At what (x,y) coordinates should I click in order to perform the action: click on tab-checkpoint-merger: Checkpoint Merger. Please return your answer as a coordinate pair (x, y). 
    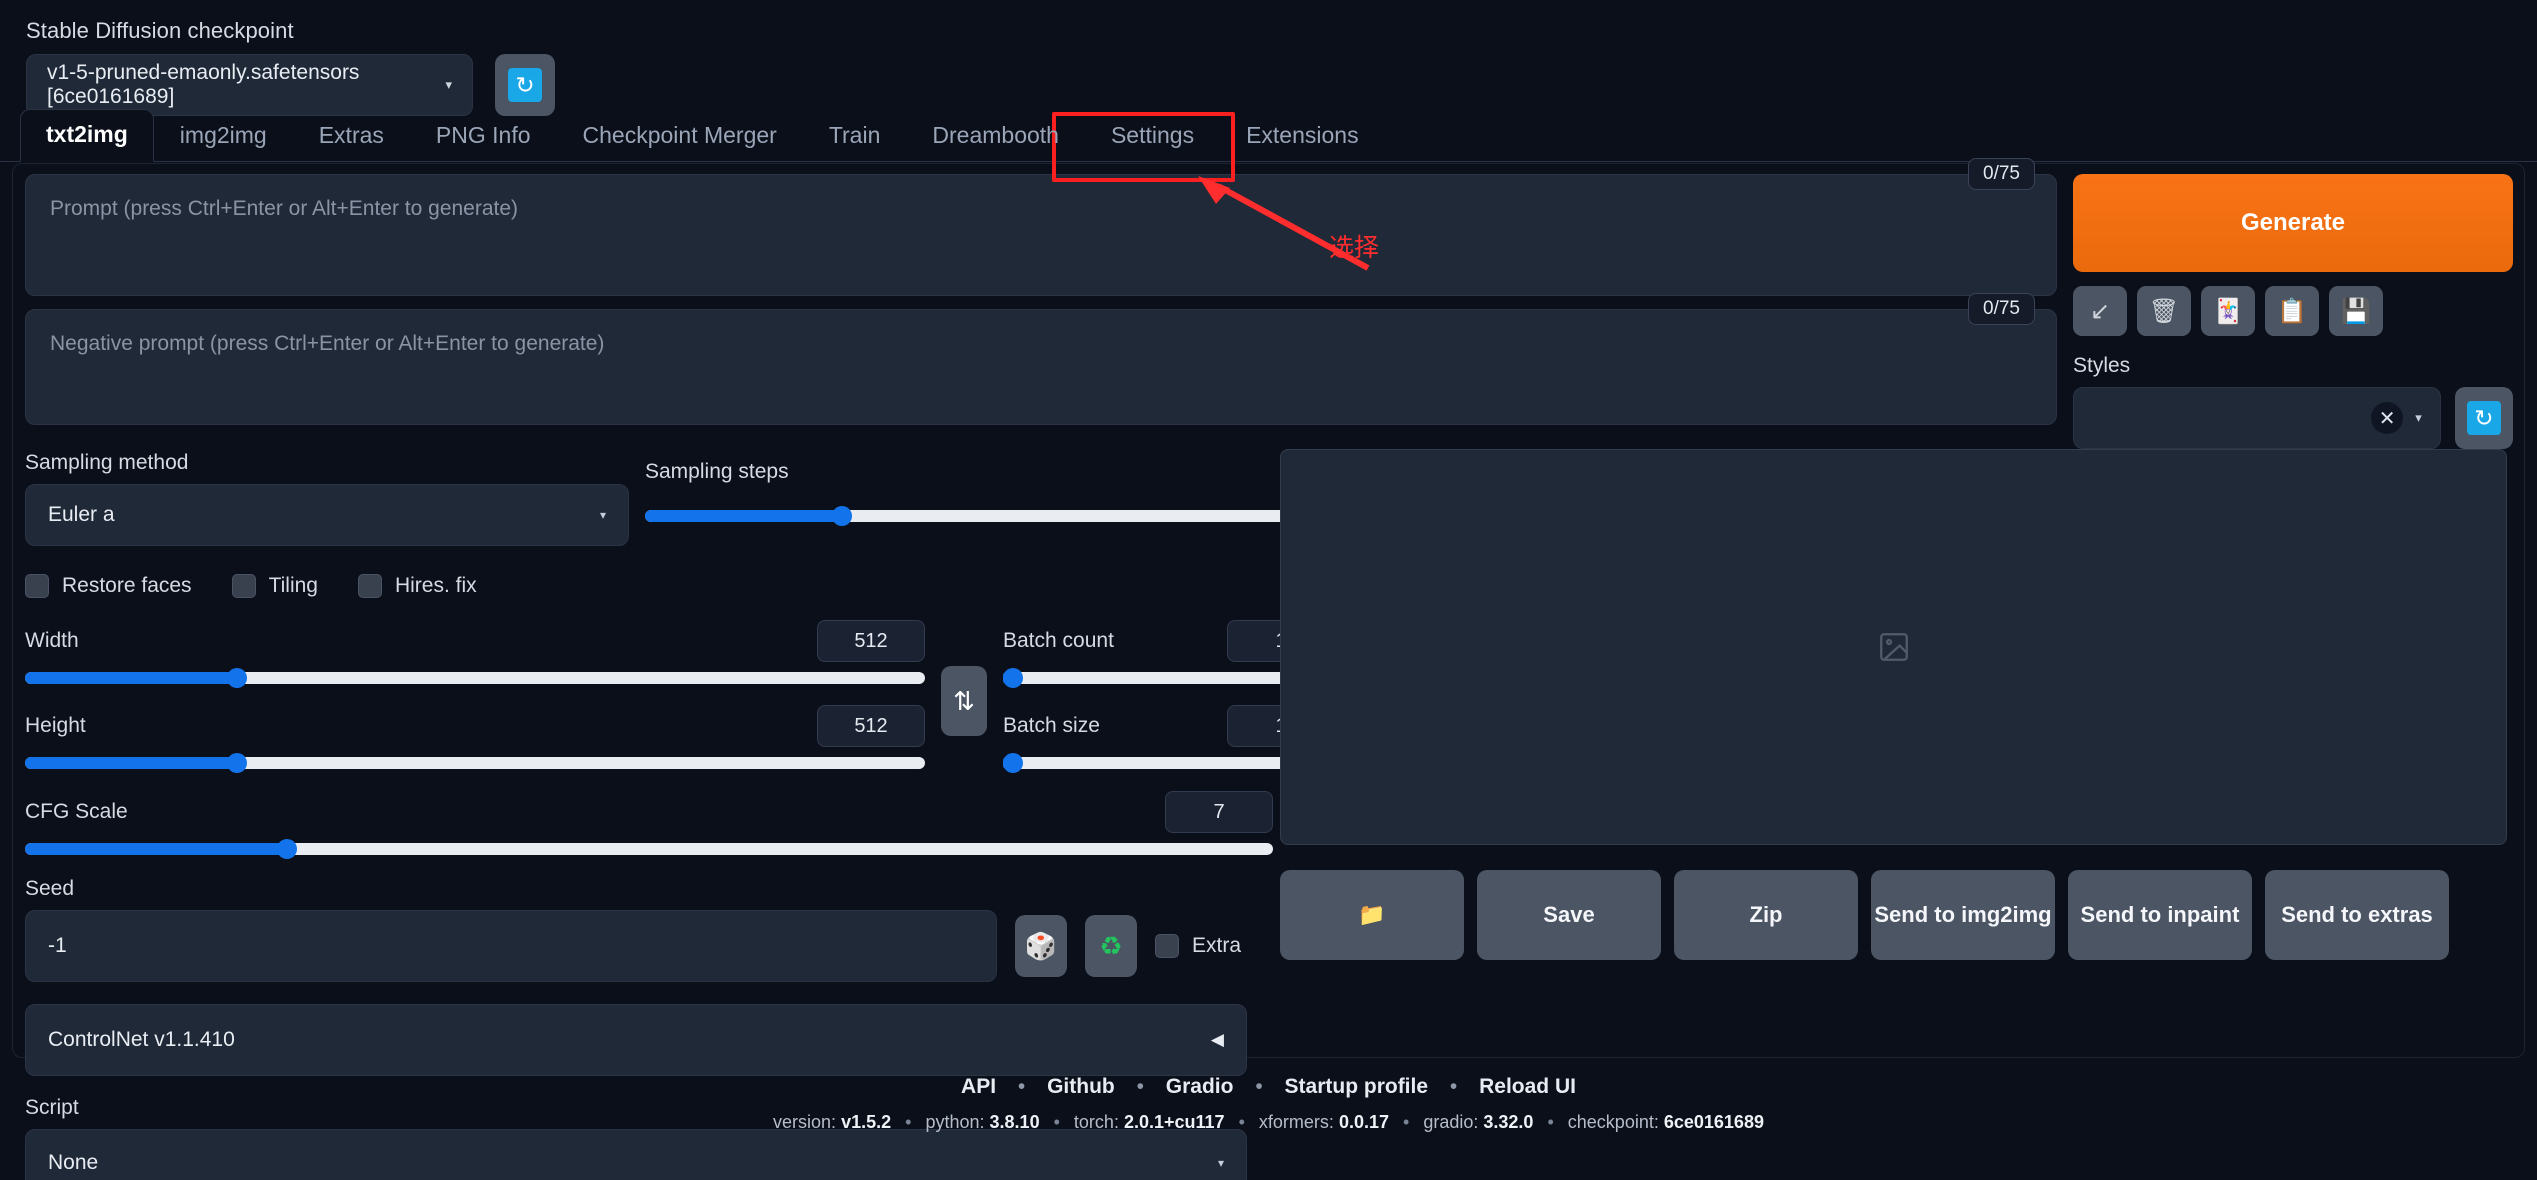
    Looking at the image, I should click on (680, 136).